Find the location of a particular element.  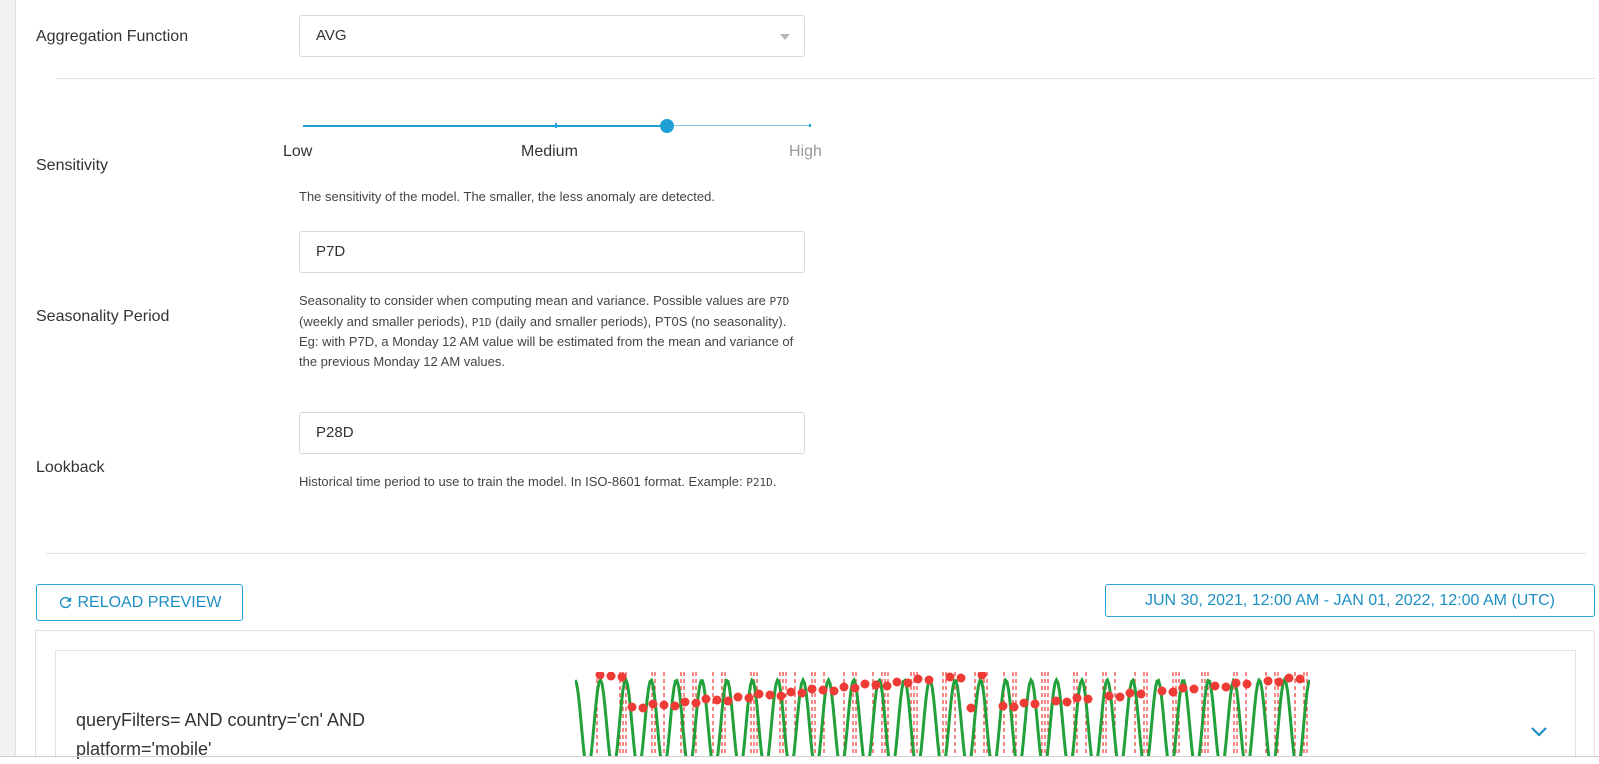

reload-preview-label: RELOAD PREVIEW is located at coordinates (149, 602).